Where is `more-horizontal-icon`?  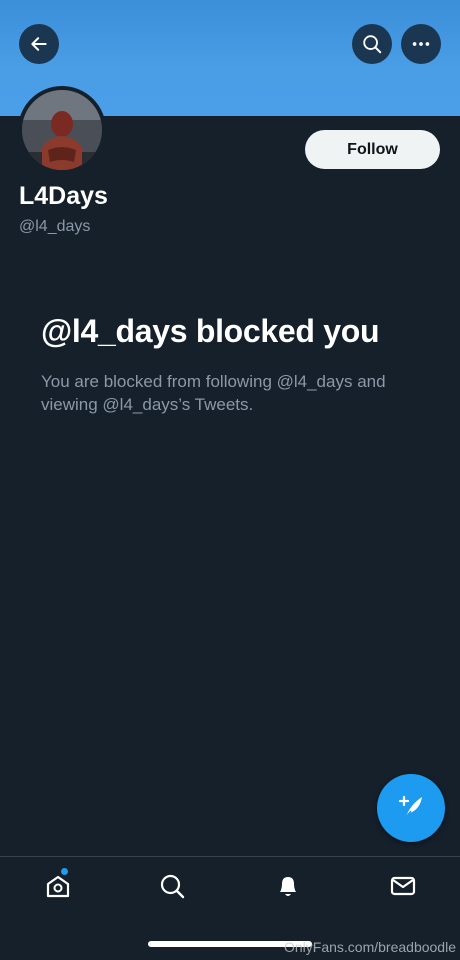
more-horizontal-icon is located at coordinates (421, 44).